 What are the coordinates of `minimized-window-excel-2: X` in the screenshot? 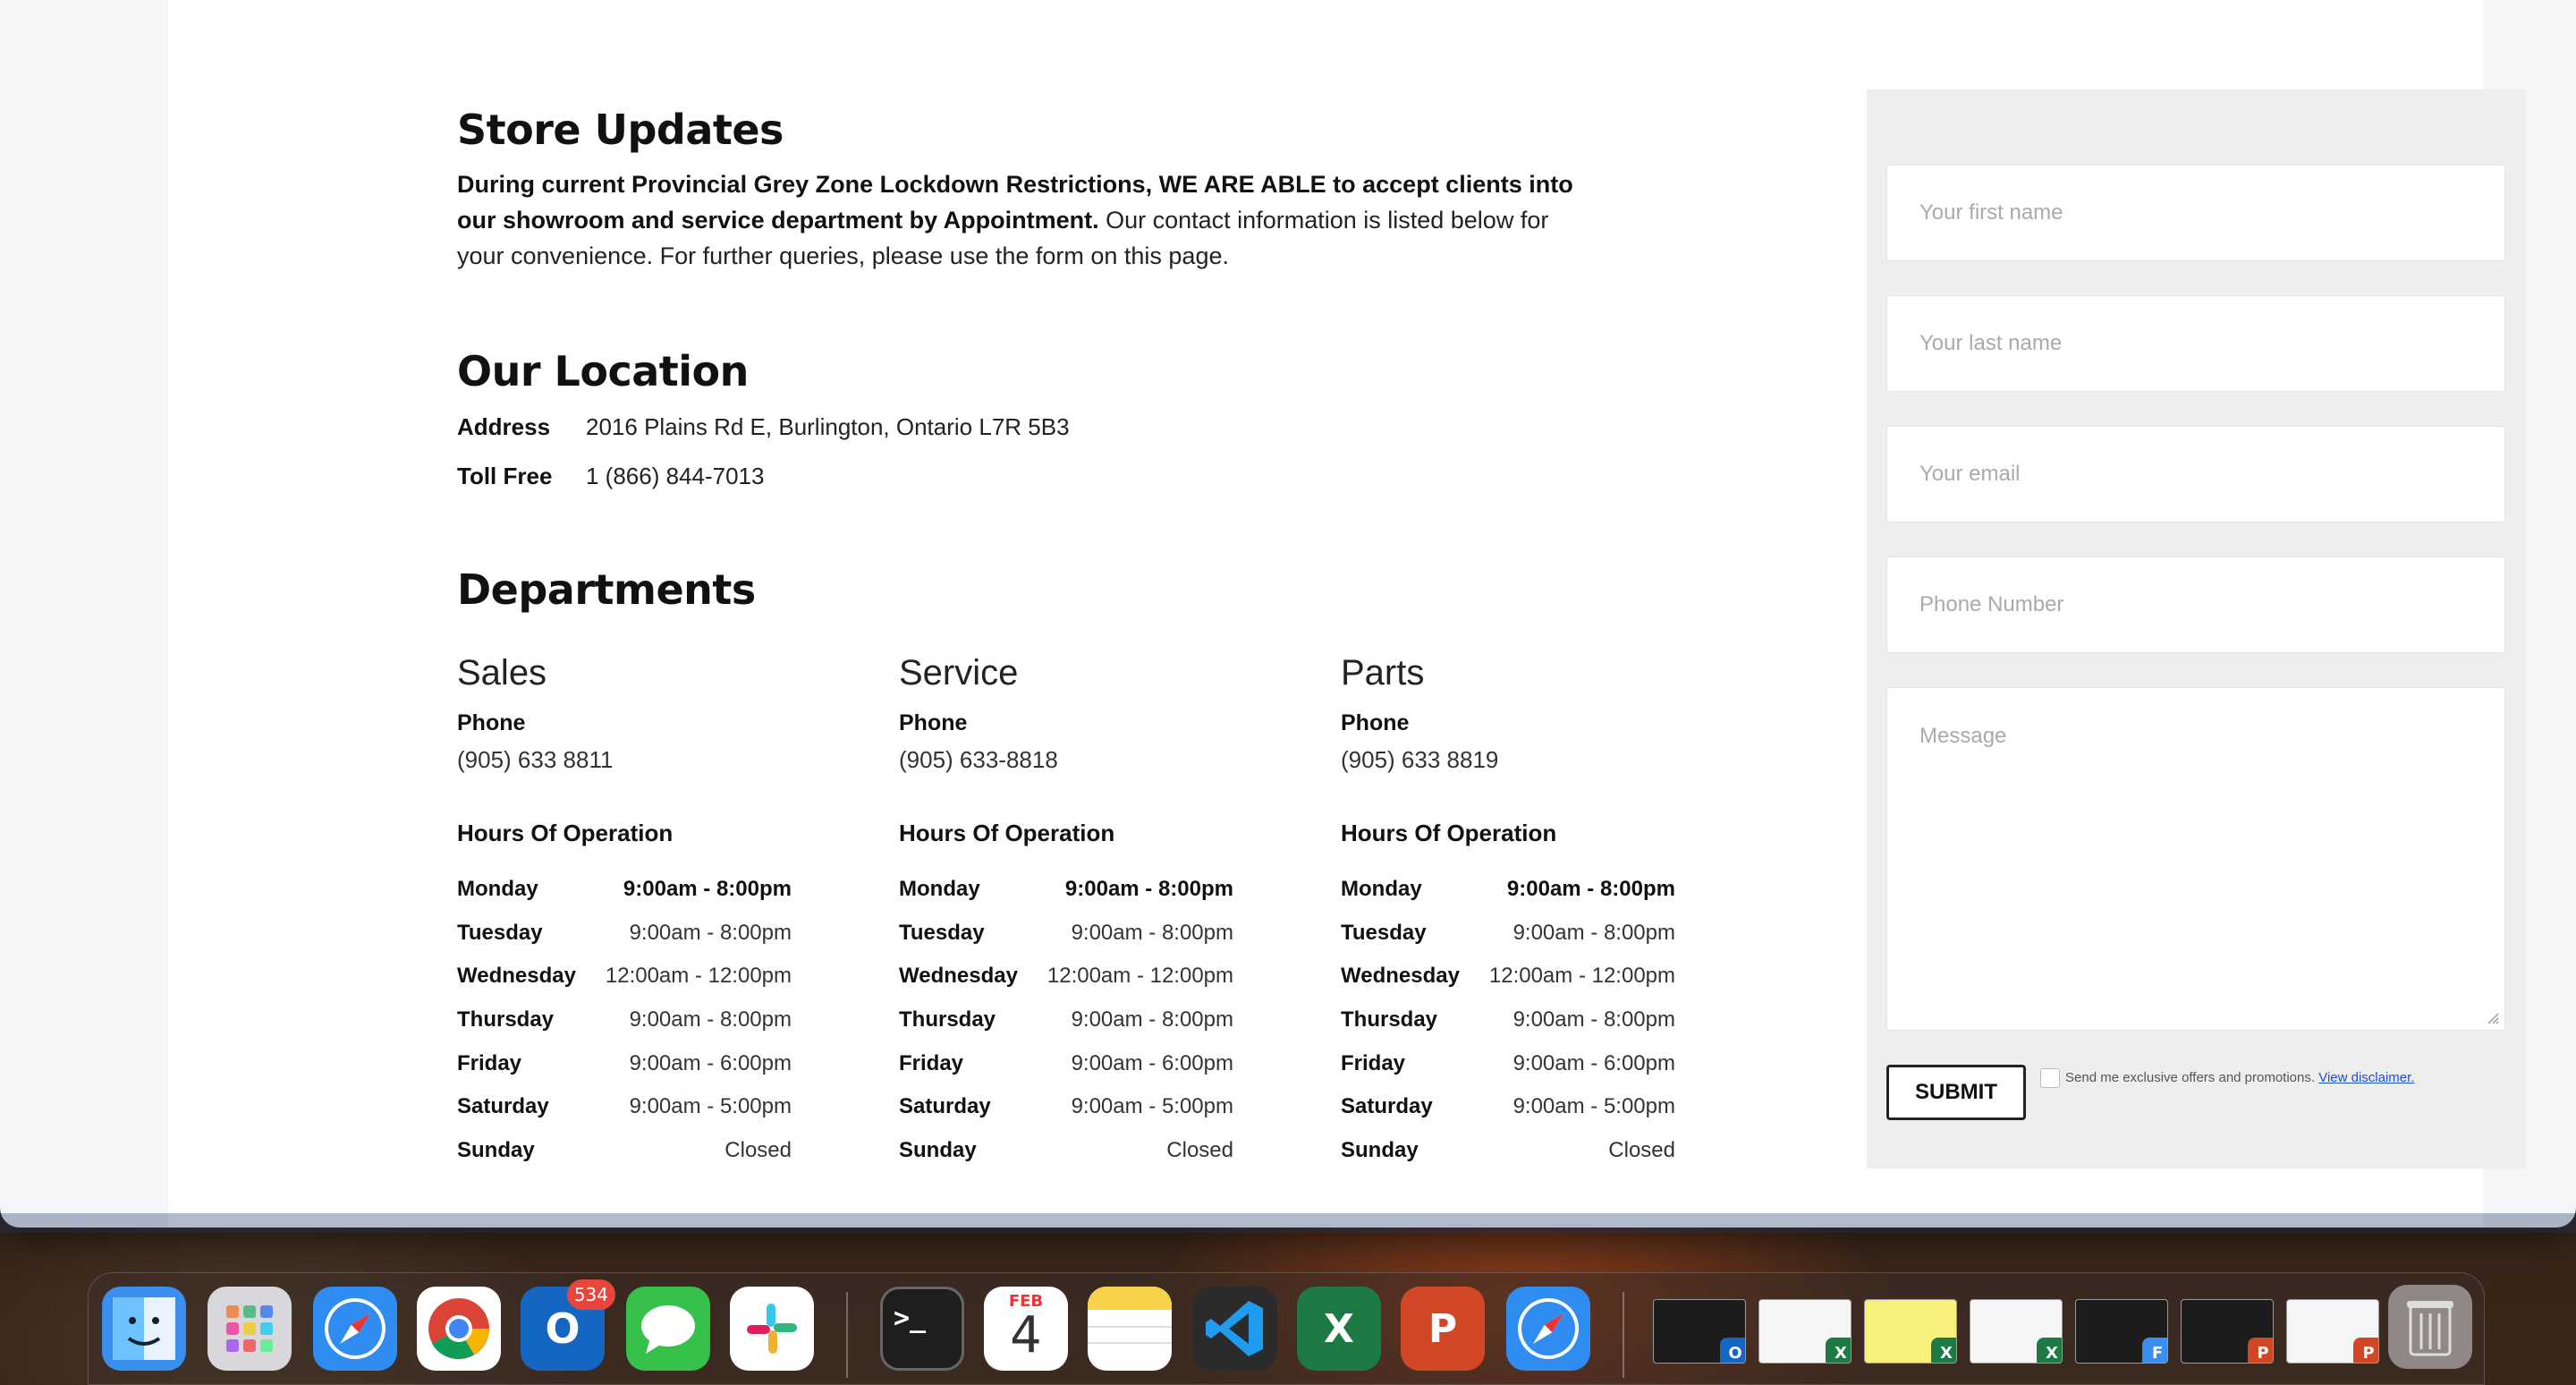 It's located at (1910, 1331).